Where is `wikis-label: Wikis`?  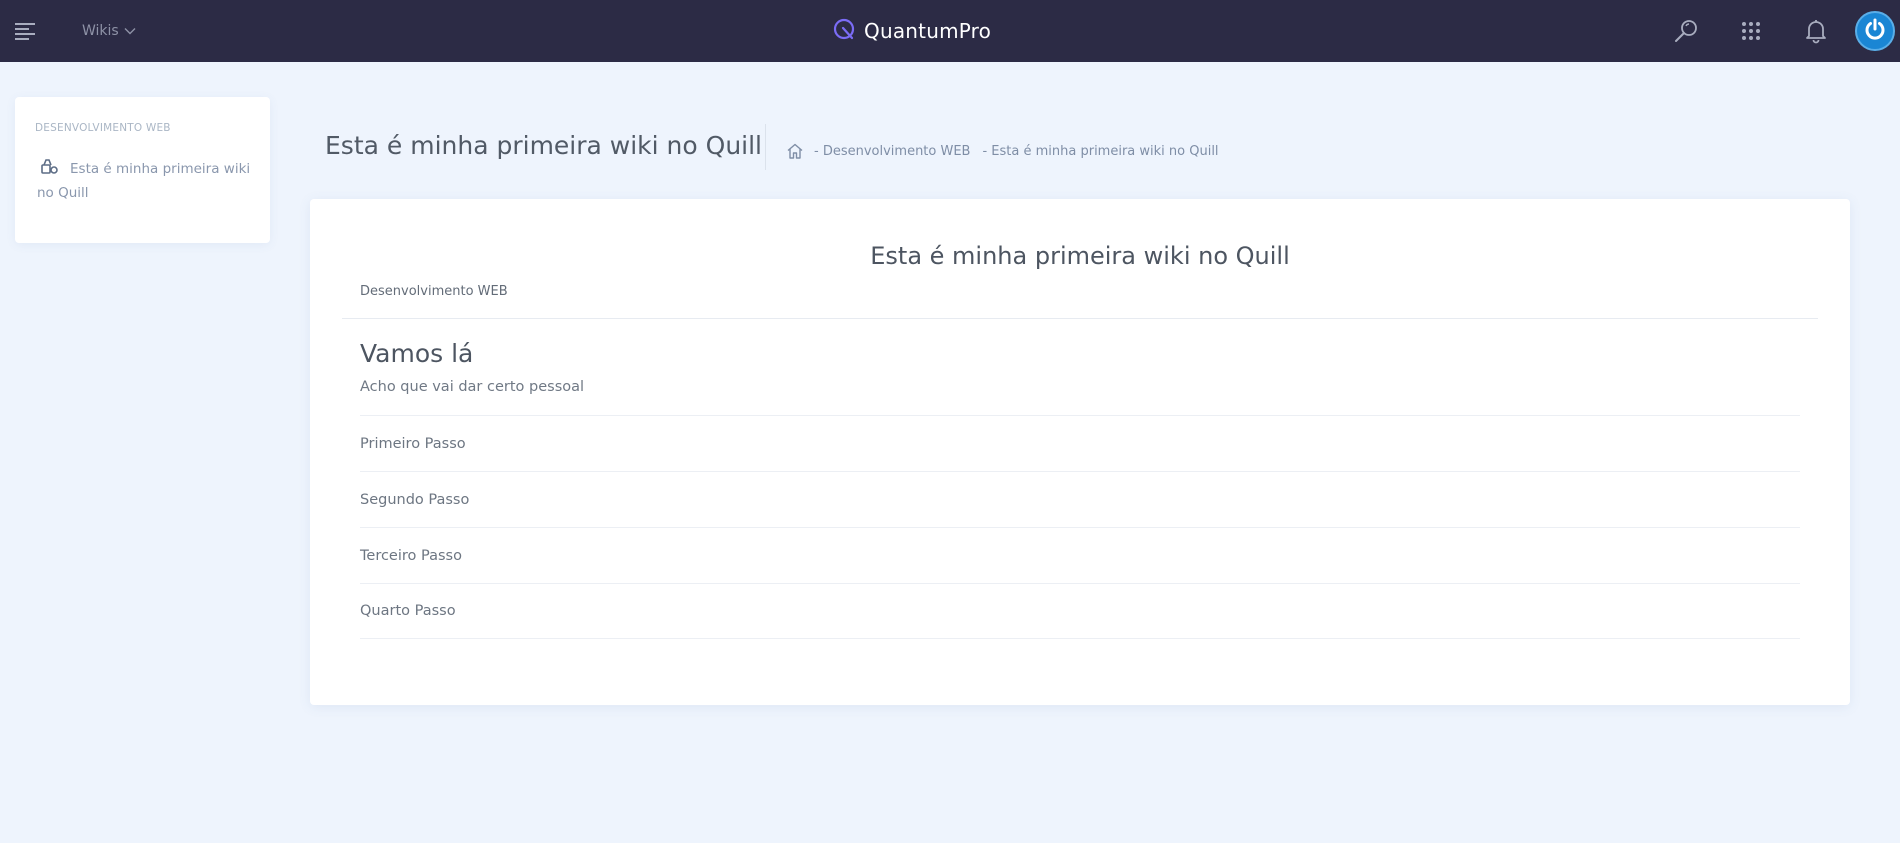 wikis-label: Wikis is located at coordinates (100, 31).